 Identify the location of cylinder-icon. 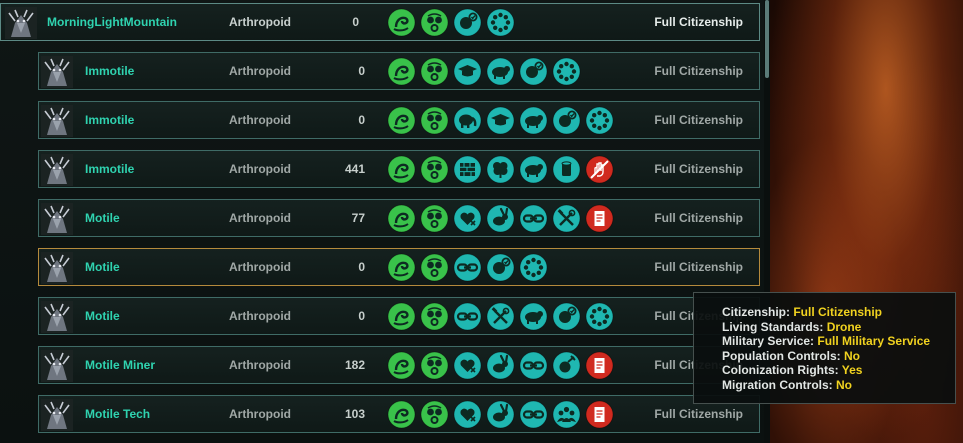
(566, 169).